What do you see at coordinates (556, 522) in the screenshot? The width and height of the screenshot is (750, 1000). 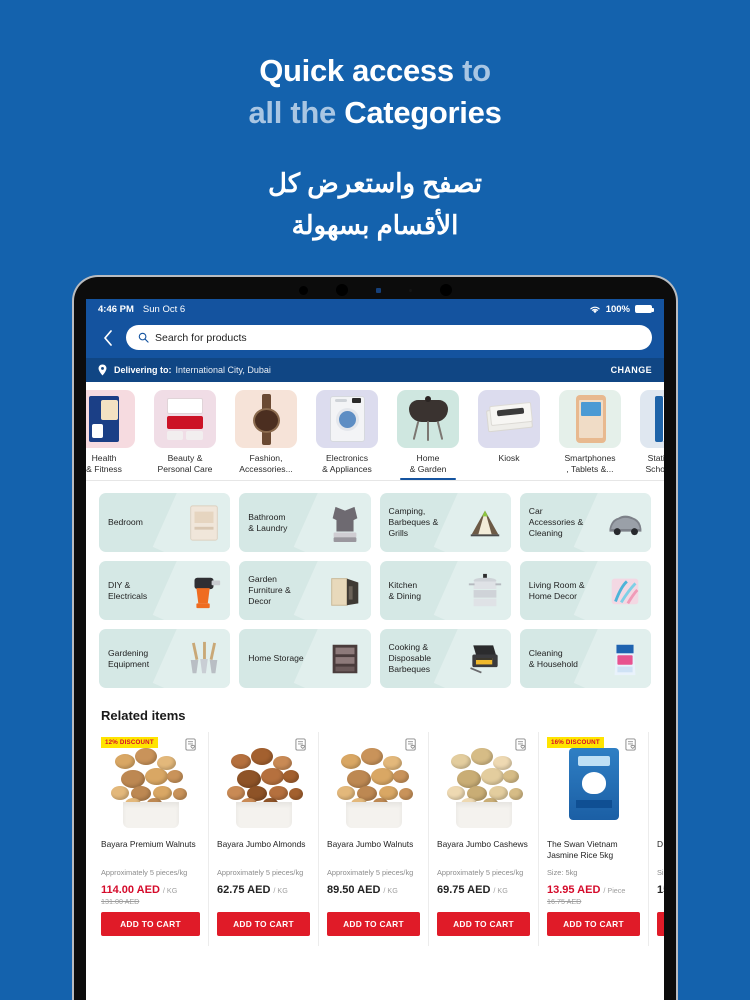 I see `subcategory-label: Car Accessories & Cleaning` at bounding box center [556, 522].